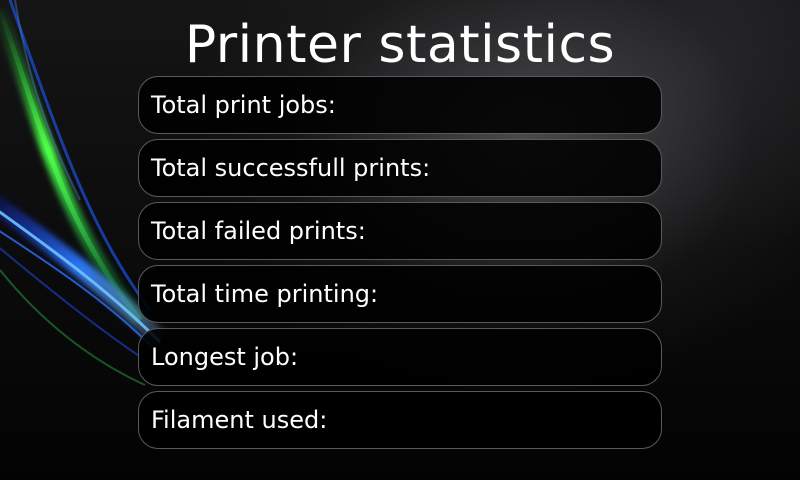 The height and width of the screenshot is (480, 800). Describe the element at coordinates (400, 105) in the screenshot. I see `stat-row-total-print-jobs: Total print jobs:` at that location.